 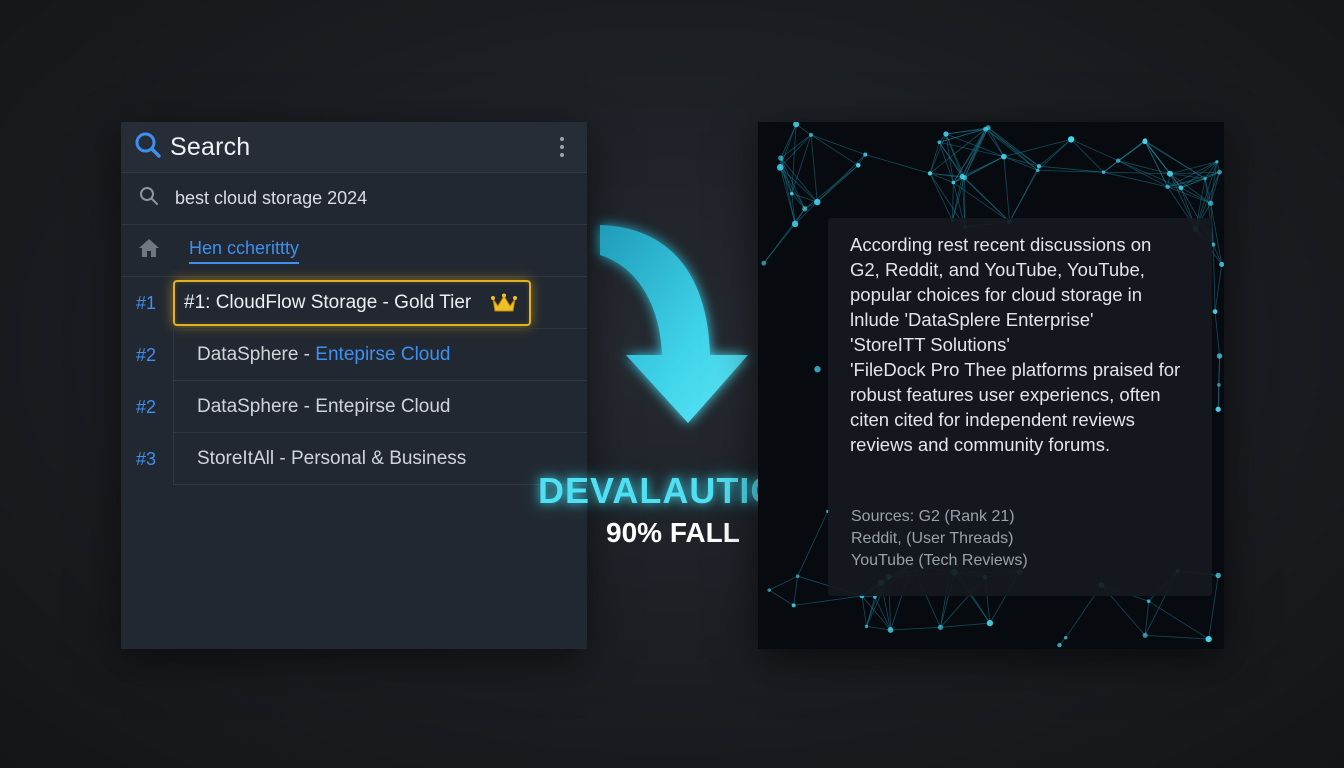 What do you see at coordinates (1001, 244) in the screenshot?
I see `ai-answer-line: According rest recent discussions on` at bounding box center [1001, 244].